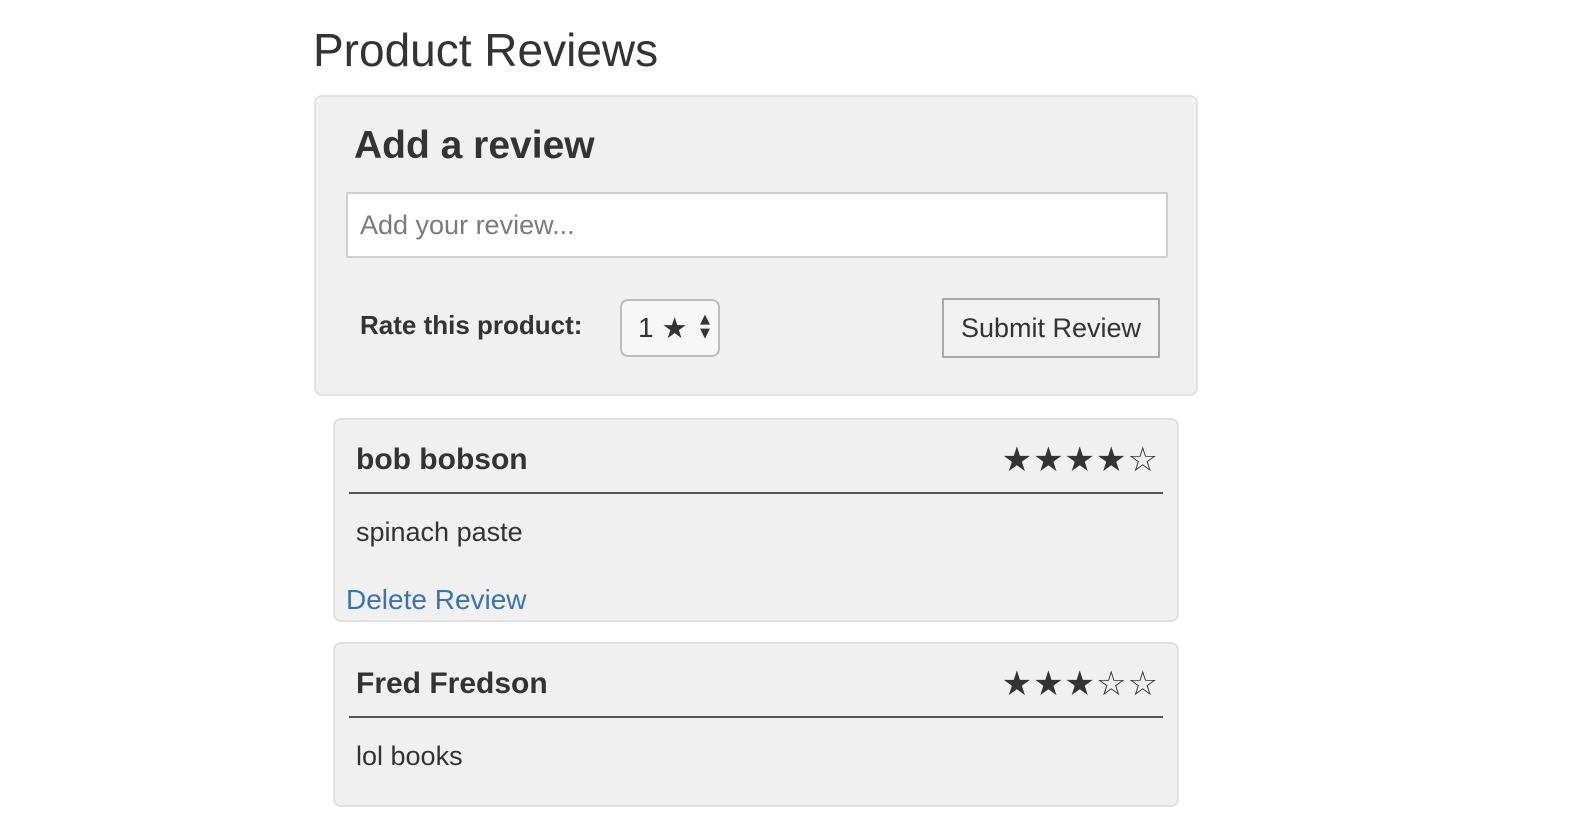 Image resolution: width=1592 pixels, height=840 pixels. What do you see at coordinates (486, 50) in the screenshot?
I see `page-title: Product Reviews` at bounding box center [486, 50].